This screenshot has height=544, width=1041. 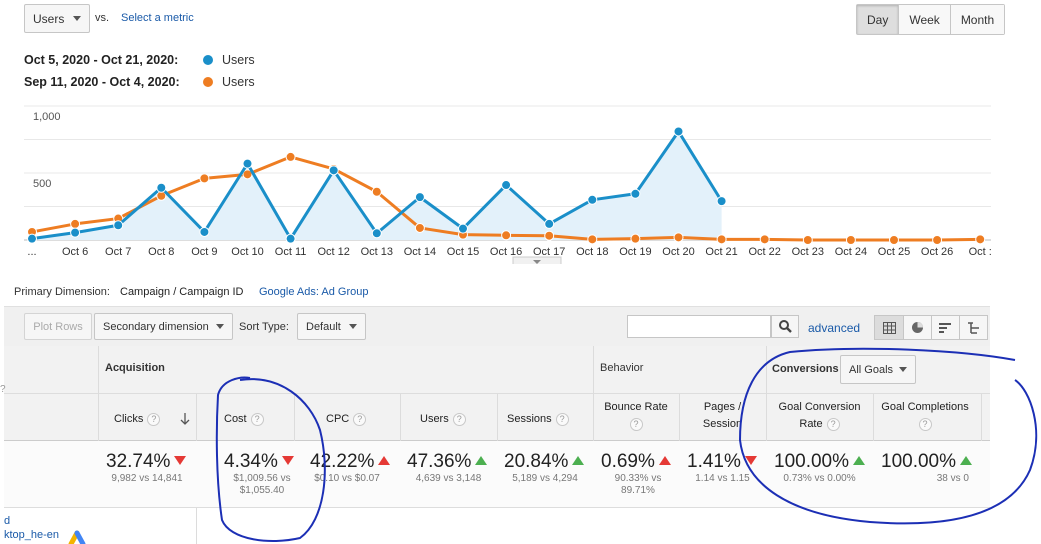 I want to click on search-icon, so click(x=785, y=326).